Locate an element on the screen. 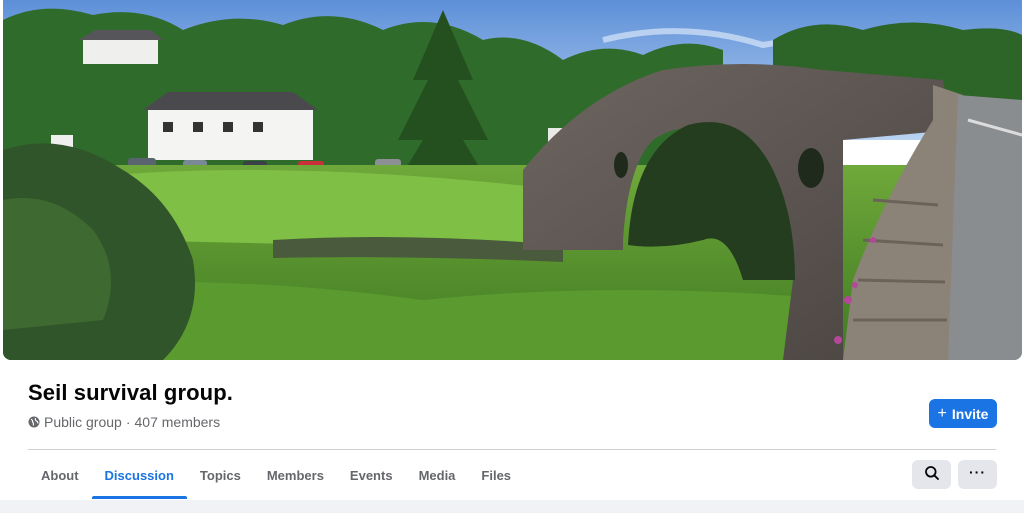  header-divider is located at coordinates (512, 449).